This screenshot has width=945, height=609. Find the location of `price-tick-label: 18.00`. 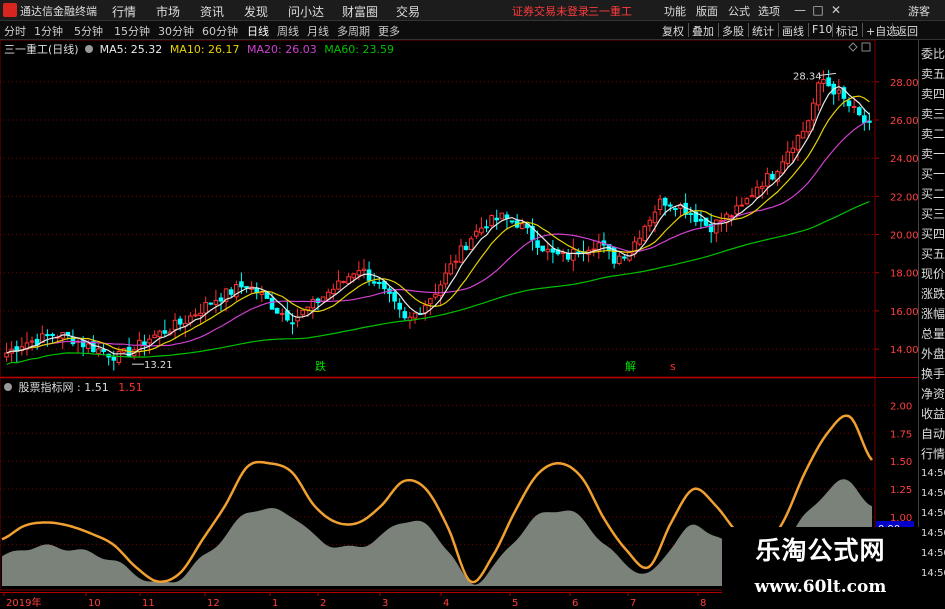

price-tick-label: 18.00 is located at coordinates (904, 274).